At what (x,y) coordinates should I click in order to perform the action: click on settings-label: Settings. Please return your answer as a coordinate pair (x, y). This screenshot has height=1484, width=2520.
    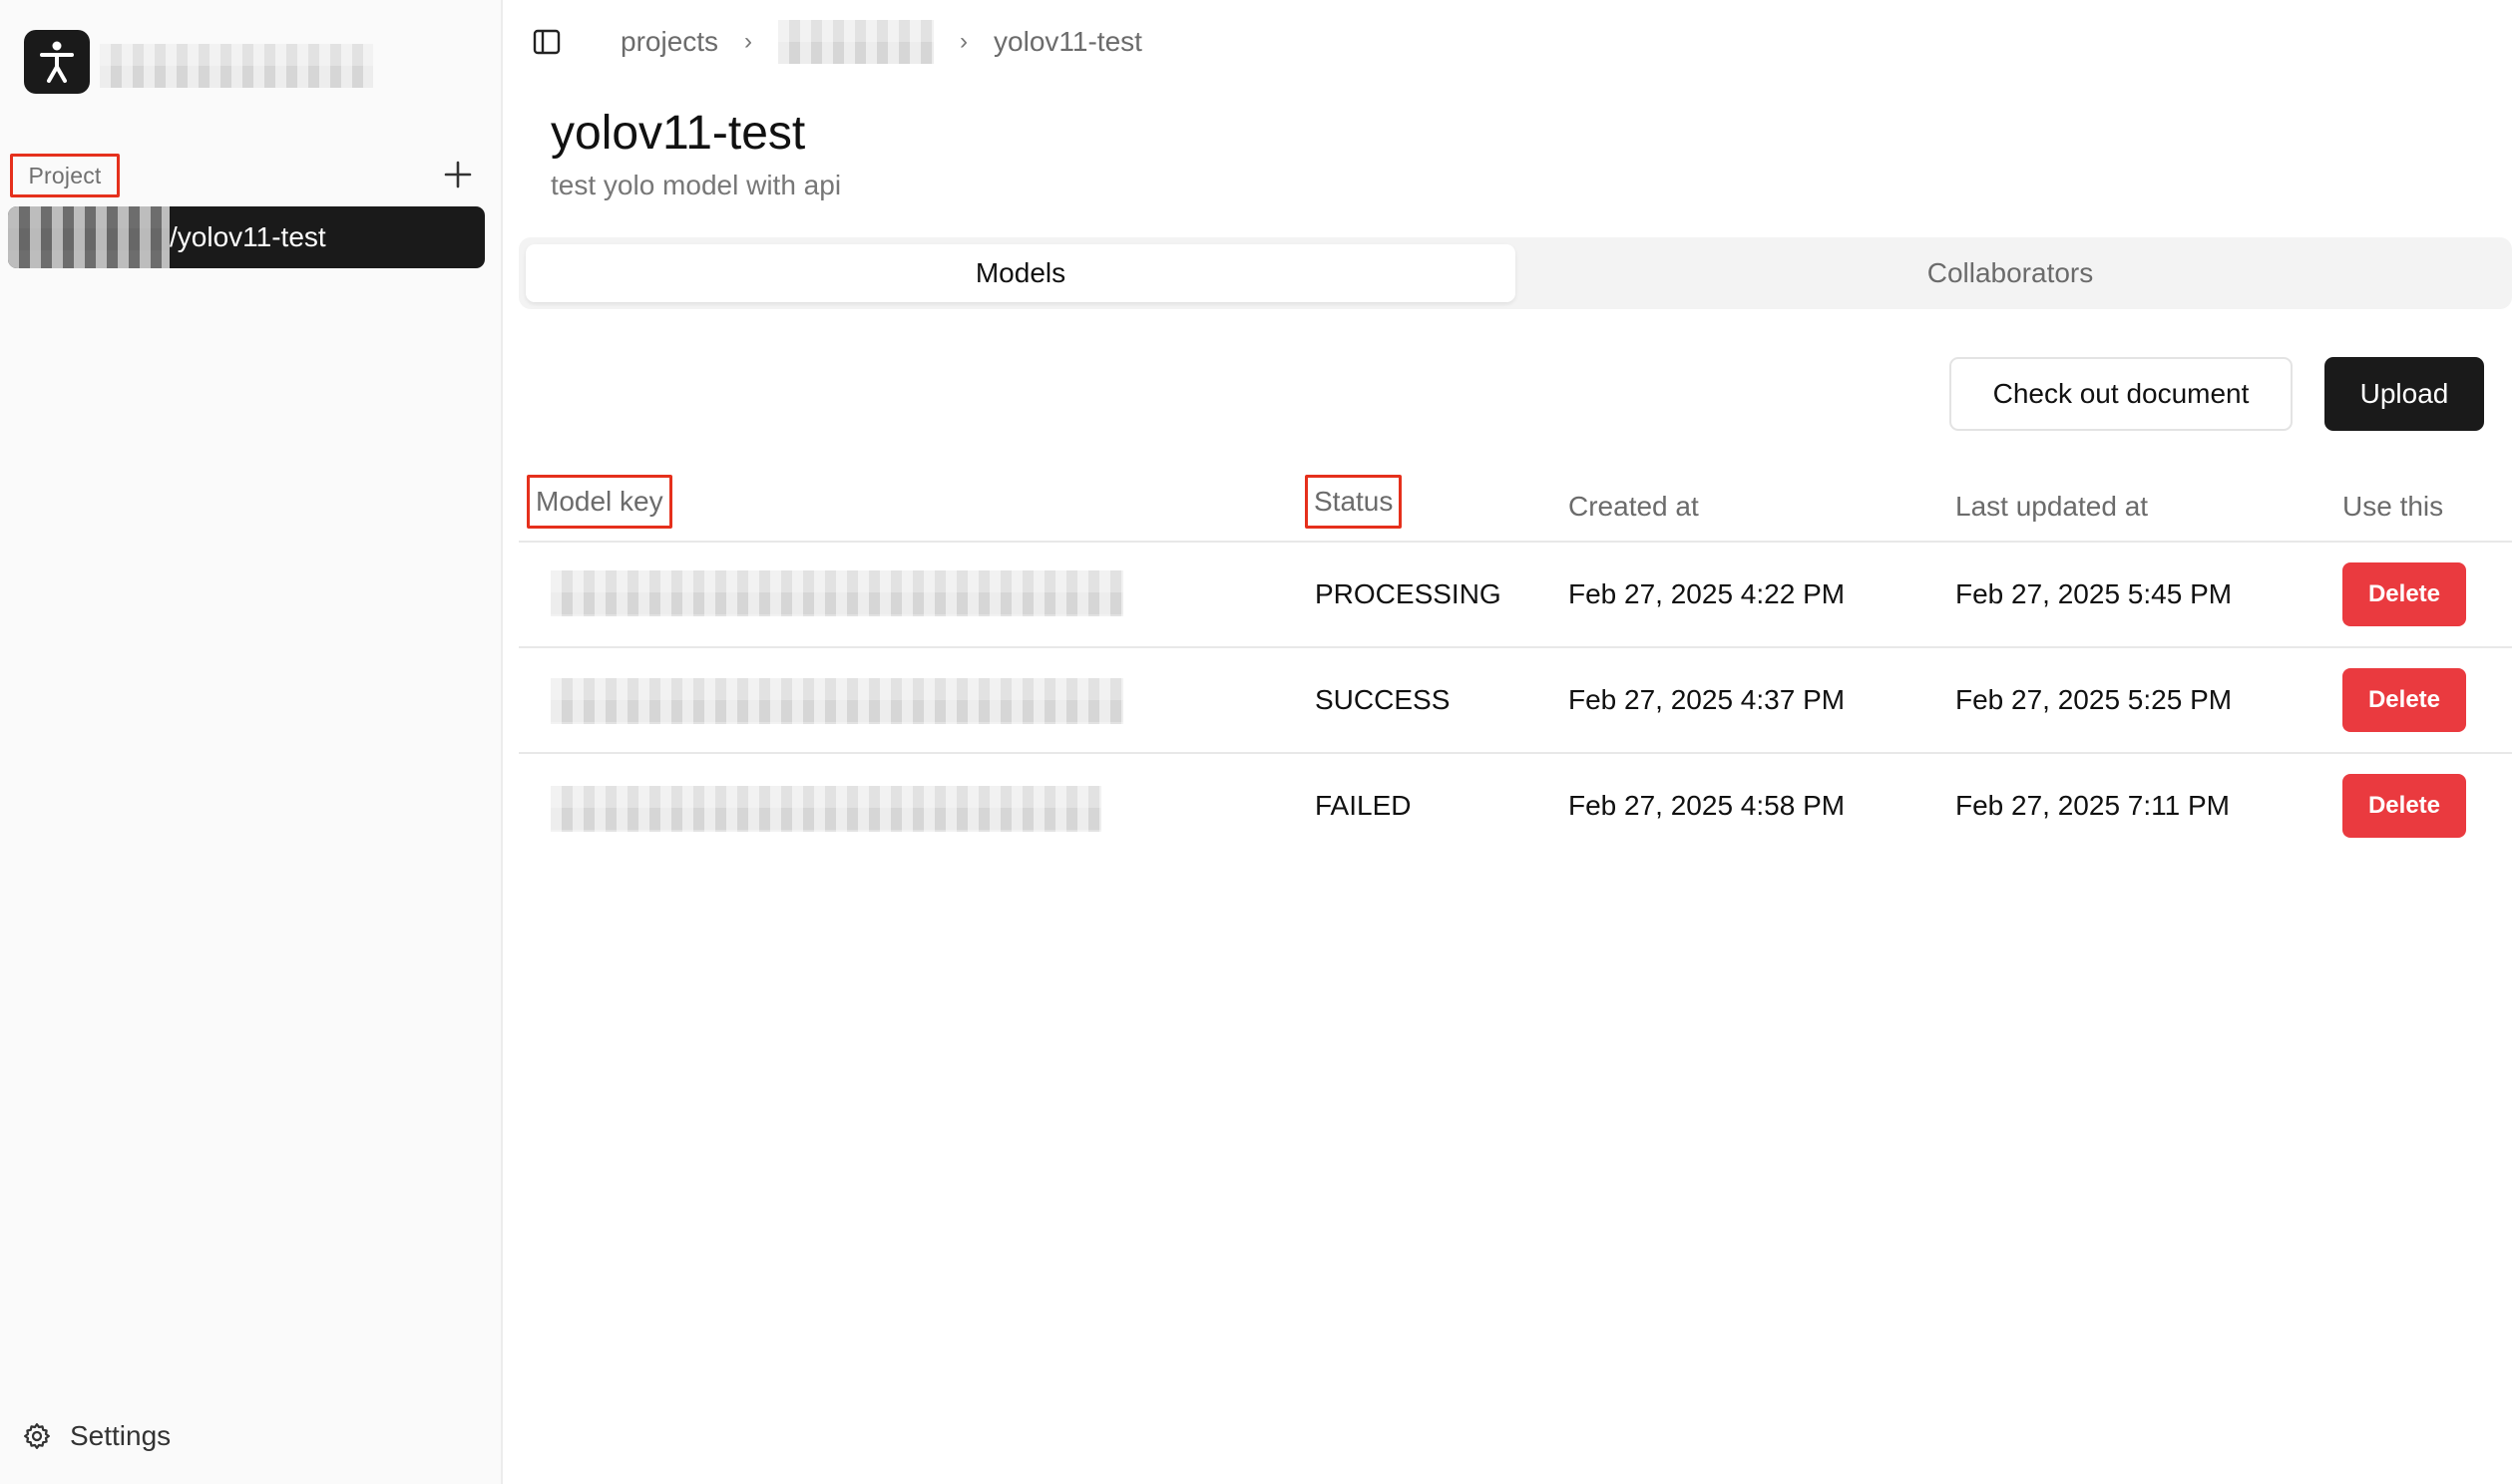
    Looking at the image, I should click on (121, 1435).